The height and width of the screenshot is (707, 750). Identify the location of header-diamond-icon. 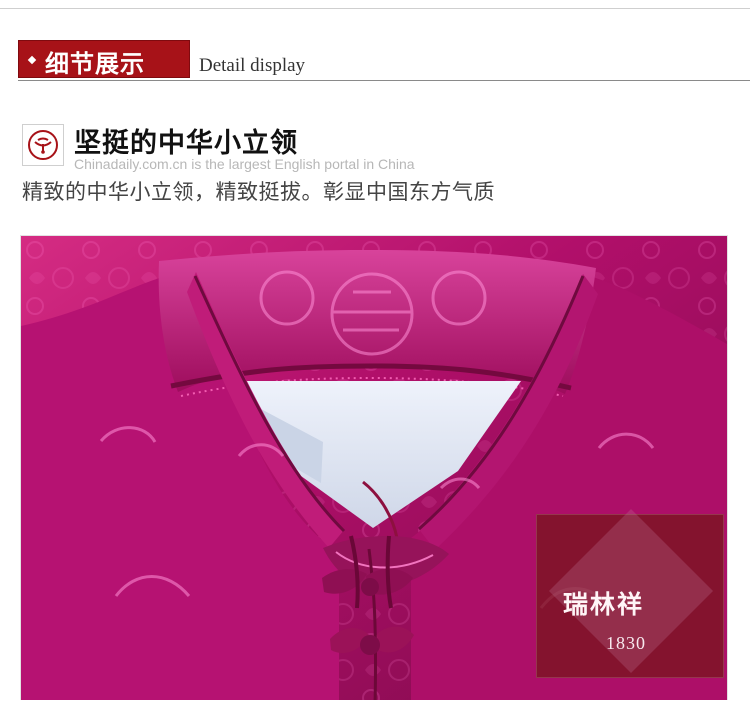
(32, 60).